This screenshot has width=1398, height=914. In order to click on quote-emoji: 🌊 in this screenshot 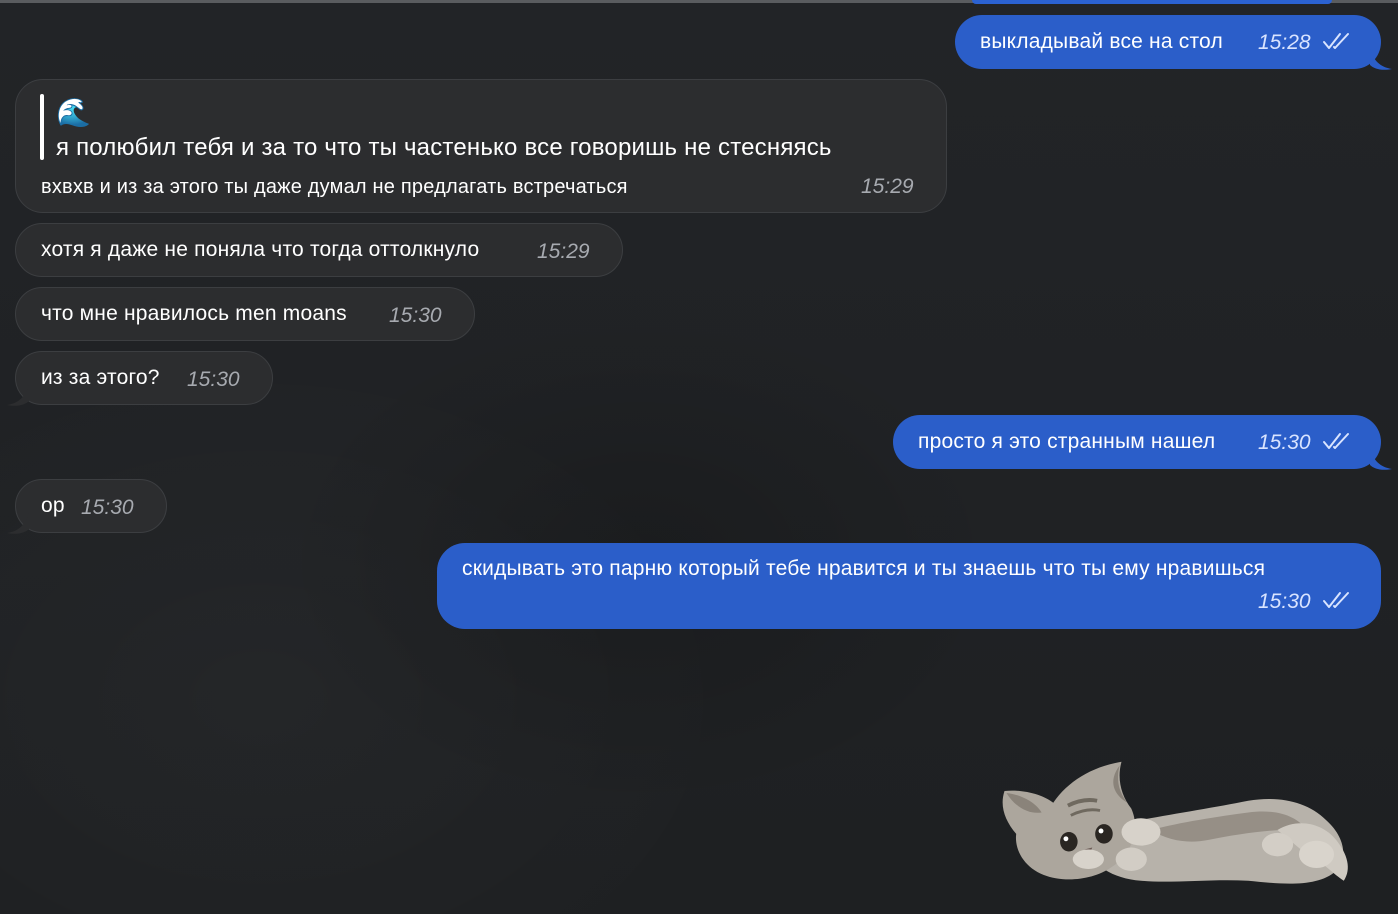, I will do `click(74, 112)`.